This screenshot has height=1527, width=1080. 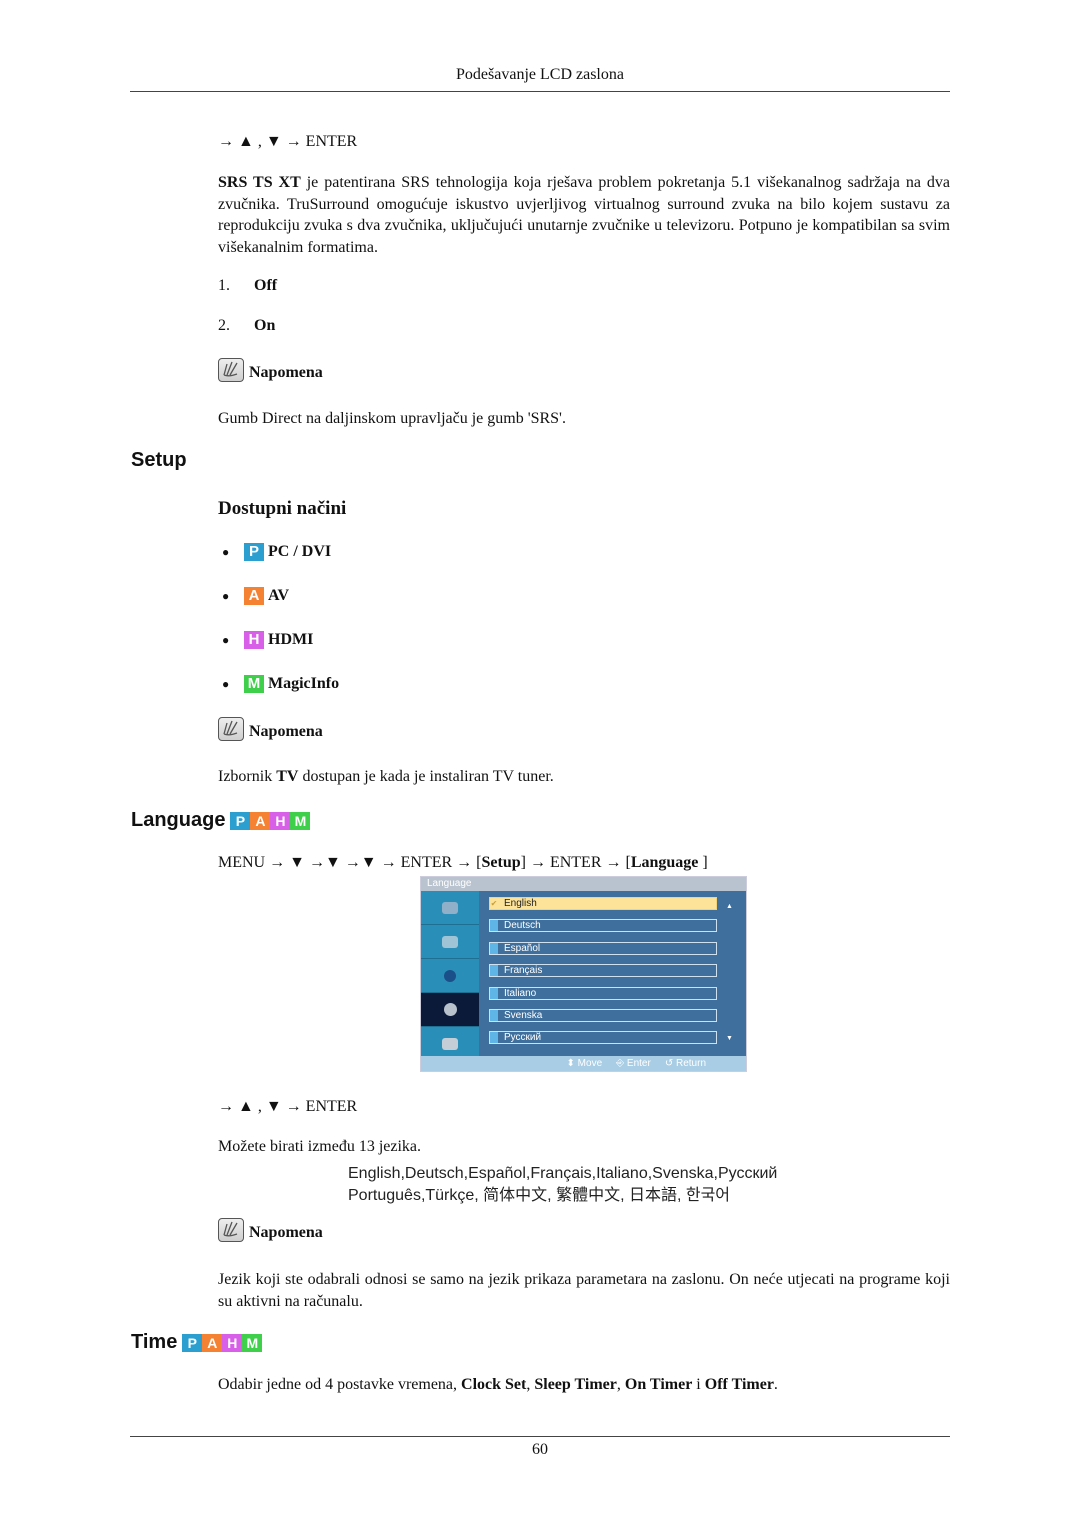 What do you see at coordinates (620, 1384) in the screenshot?
I see `text-part: ,` at bounding box center [620, 1384].